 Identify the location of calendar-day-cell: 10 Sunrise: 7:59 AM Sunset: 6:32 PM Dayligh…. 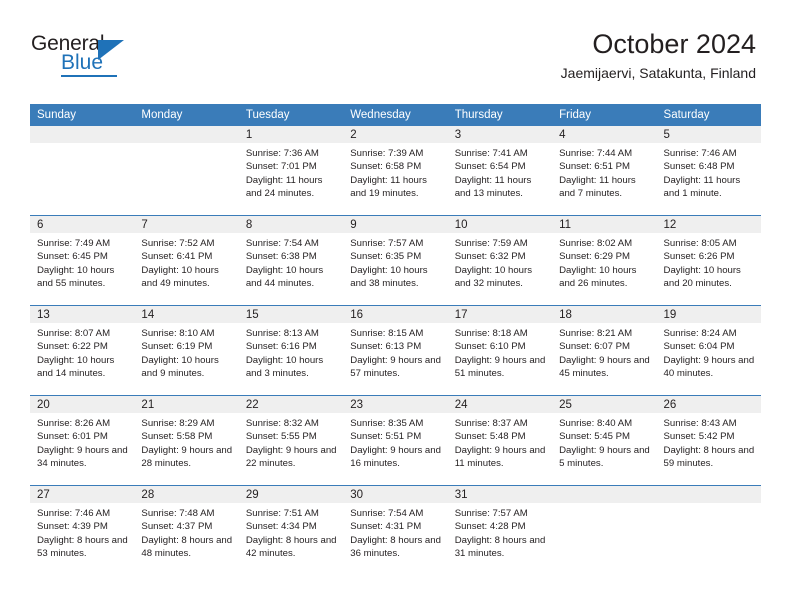
(500, 260).